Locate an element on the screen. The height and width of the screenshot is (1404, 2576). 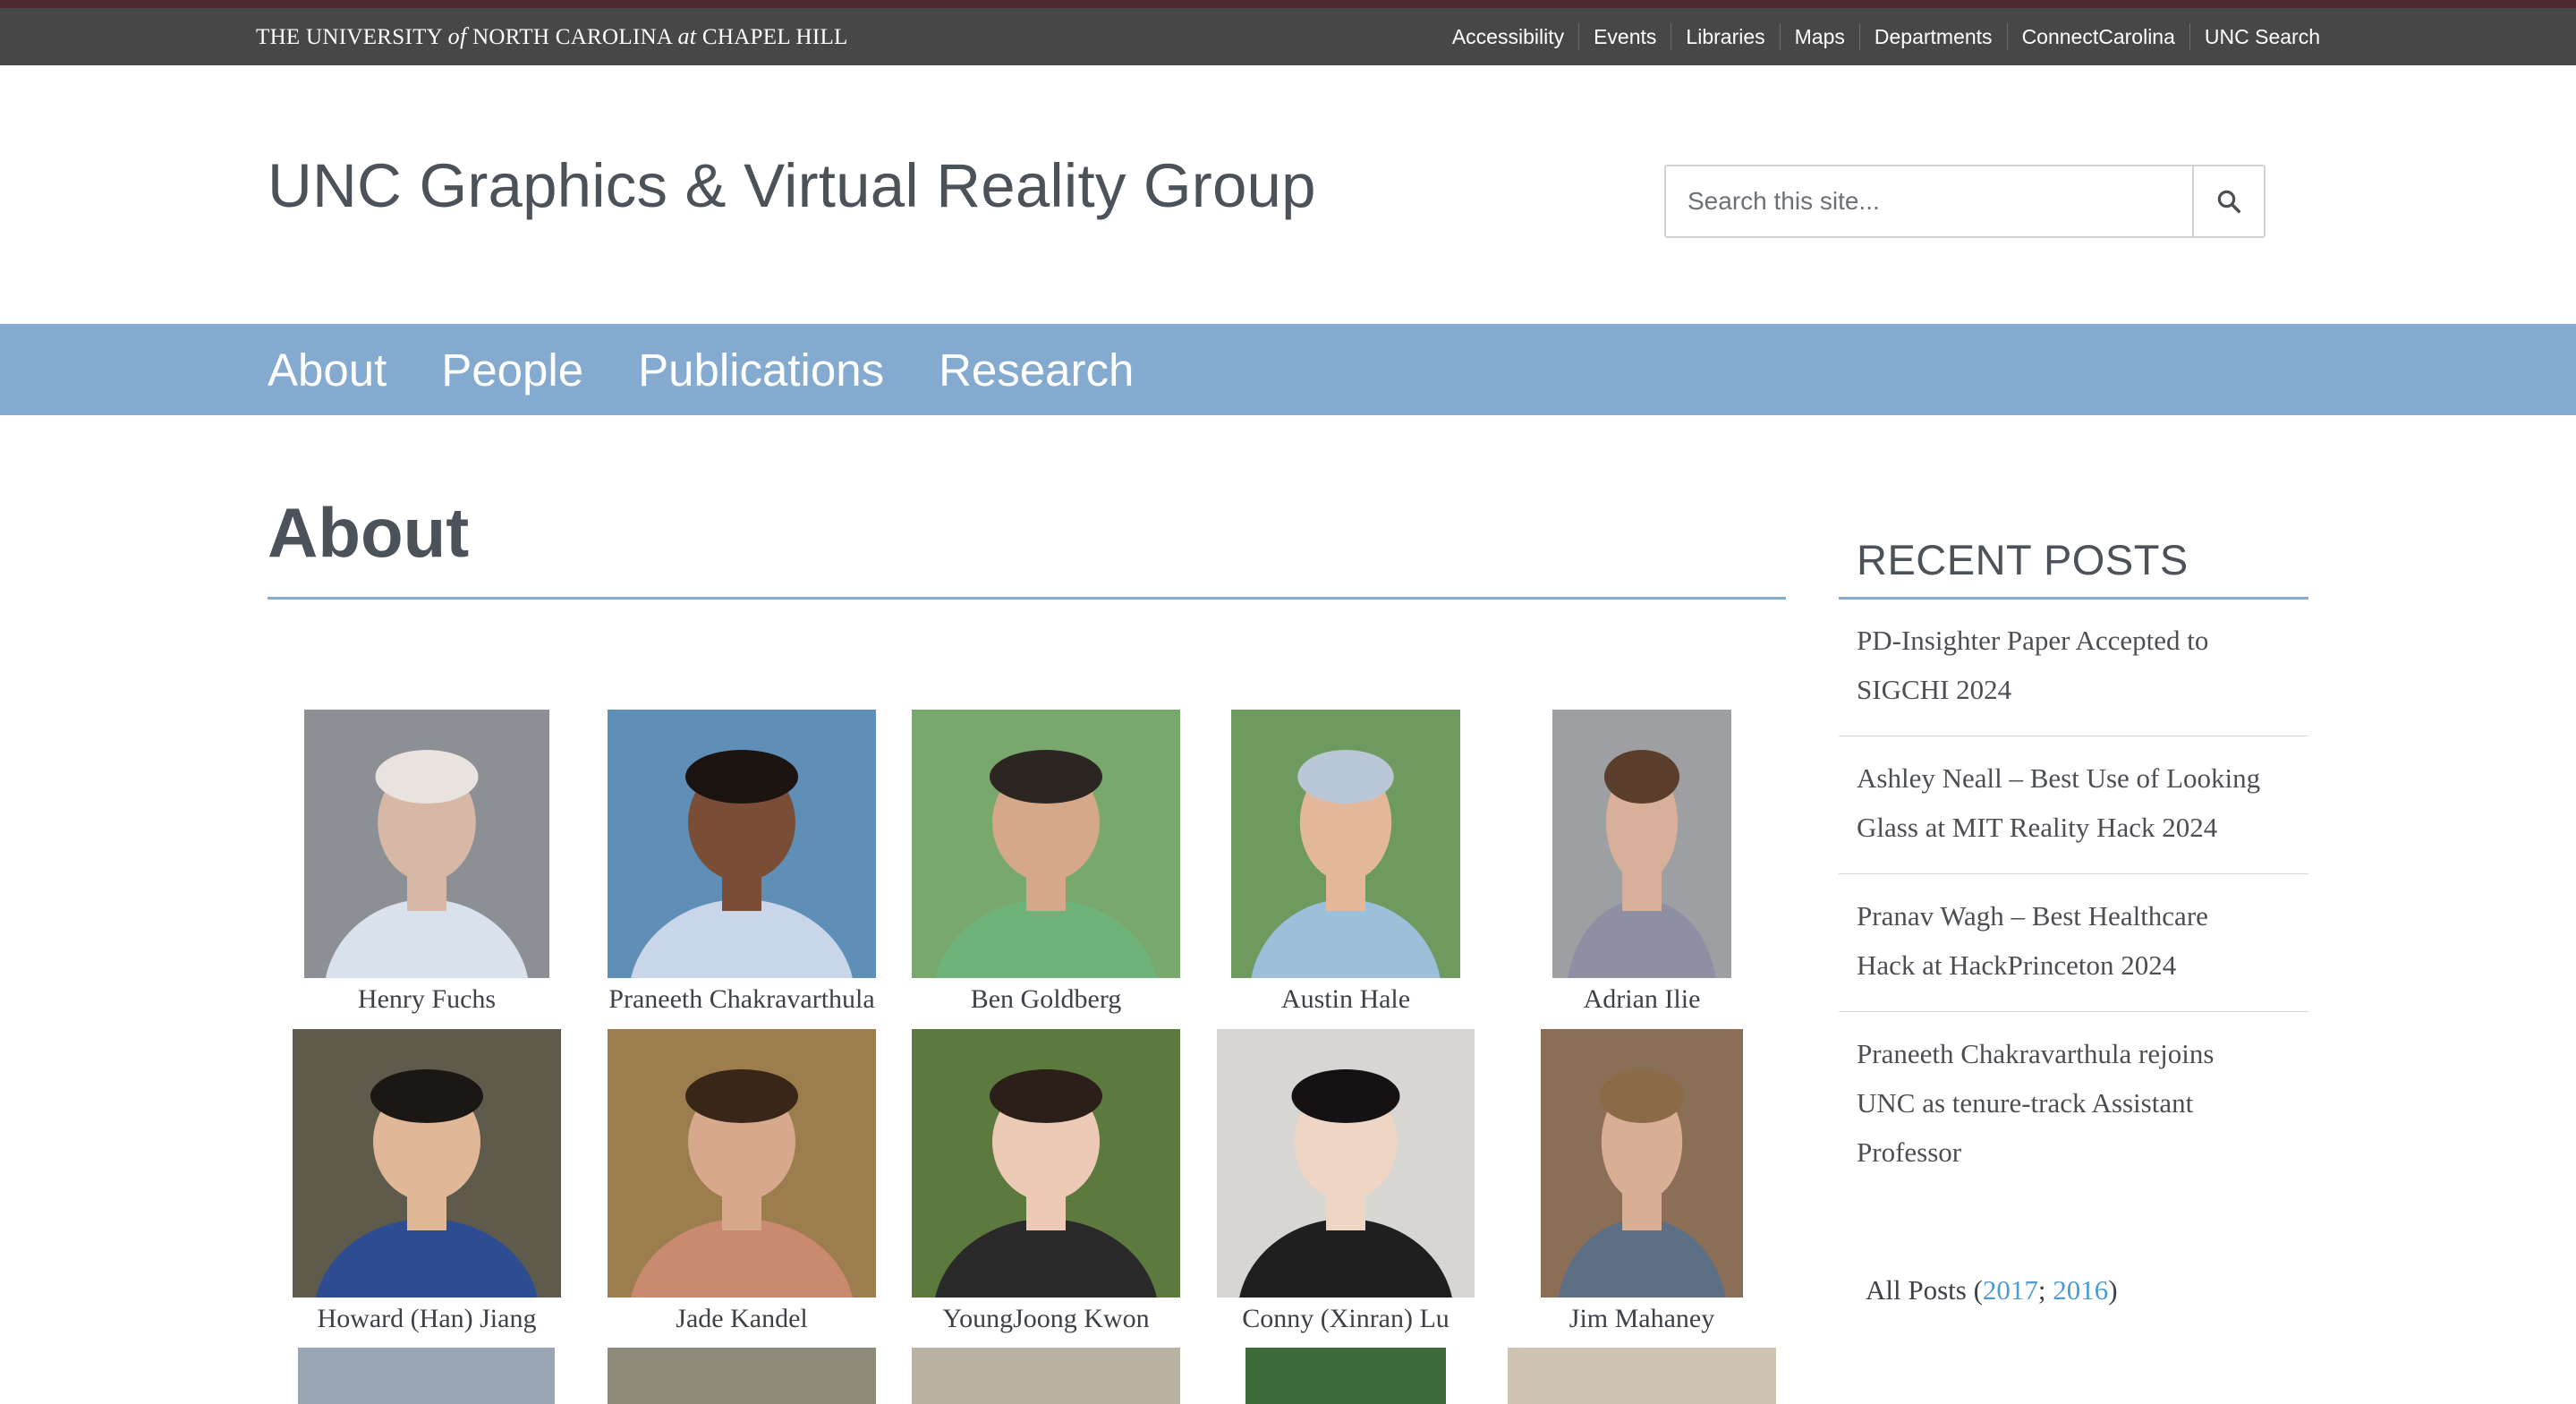
heading-divider is located at coordinates (1027, 598).